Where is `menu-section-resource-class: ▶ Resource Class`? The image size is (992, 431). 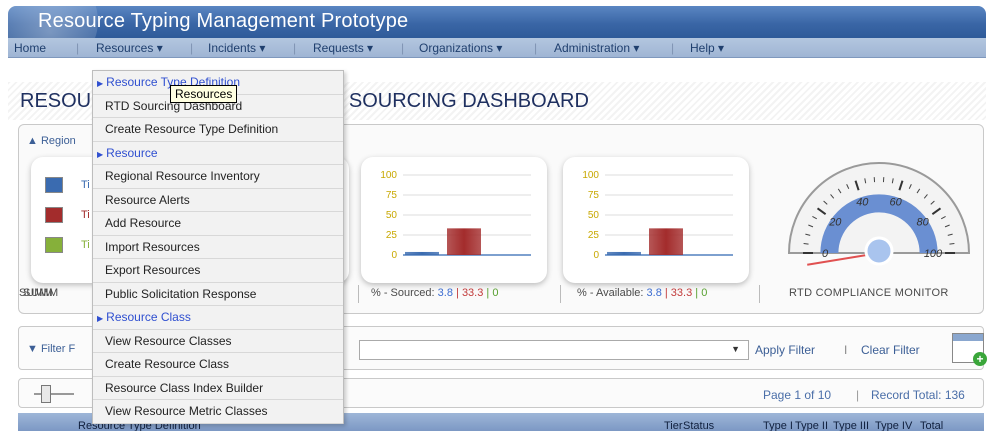 menu-section-resource-class: ▶ Resource Class is located at coordinates (218, 318).